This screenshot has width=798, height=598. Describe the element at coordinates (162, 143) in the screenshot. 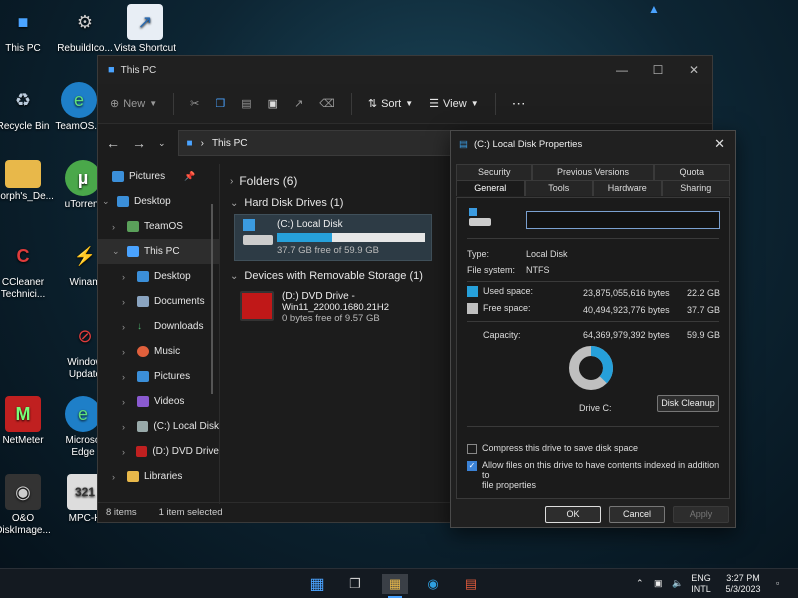

I see `recent-chevron-icon: ⌄` at that location.